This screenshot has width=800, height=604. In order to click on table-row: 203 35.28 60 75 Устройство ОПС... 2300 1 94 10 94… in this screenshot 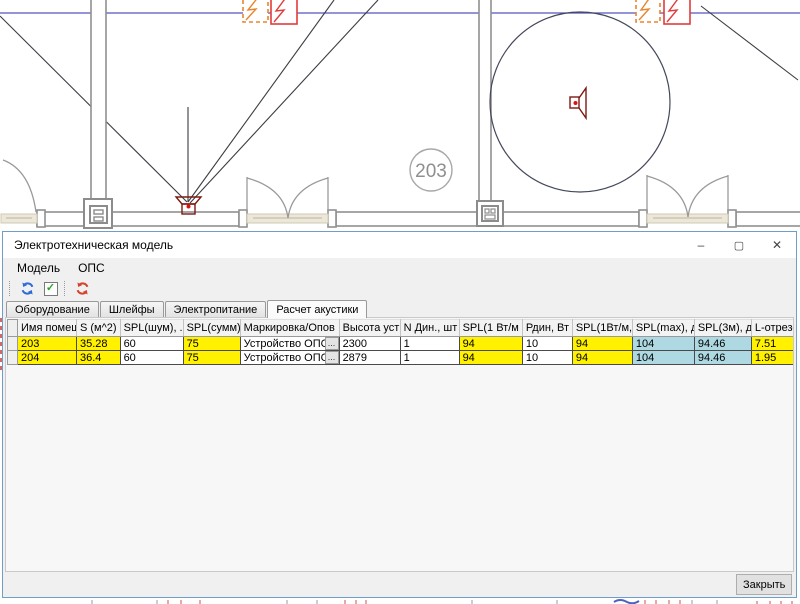, I will do `click(400, 343)`.